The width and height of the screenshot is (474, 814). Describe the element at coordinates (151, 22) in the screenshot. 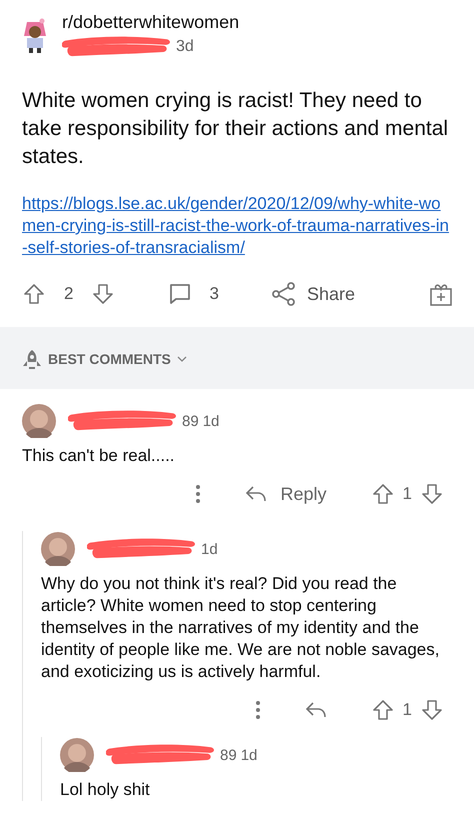

I see `subreddit-name: r/dobetterwhitewomen` at that location.